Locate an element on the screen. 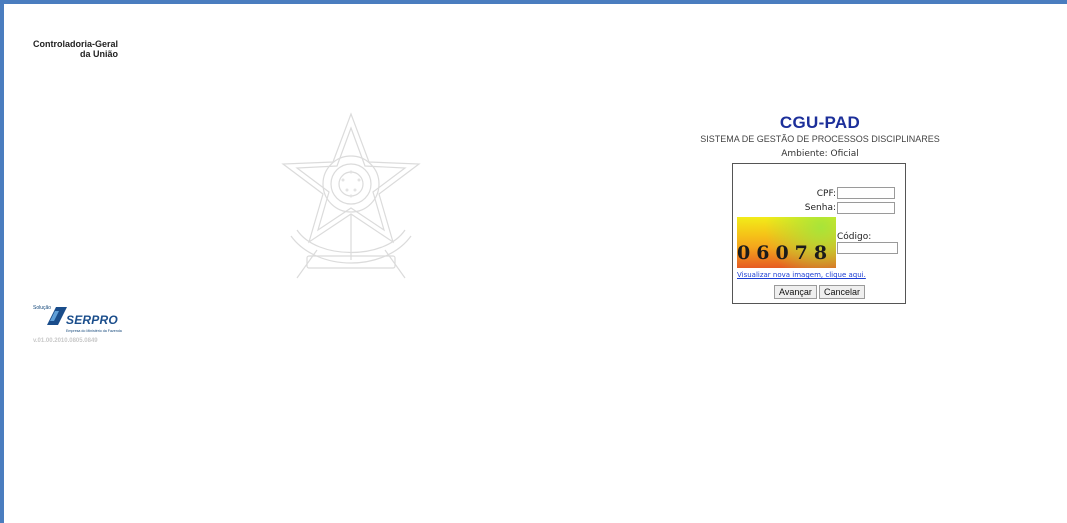 The height and width of the screenshot is (523, 1067). code-input is located at coordinates (867, 248).